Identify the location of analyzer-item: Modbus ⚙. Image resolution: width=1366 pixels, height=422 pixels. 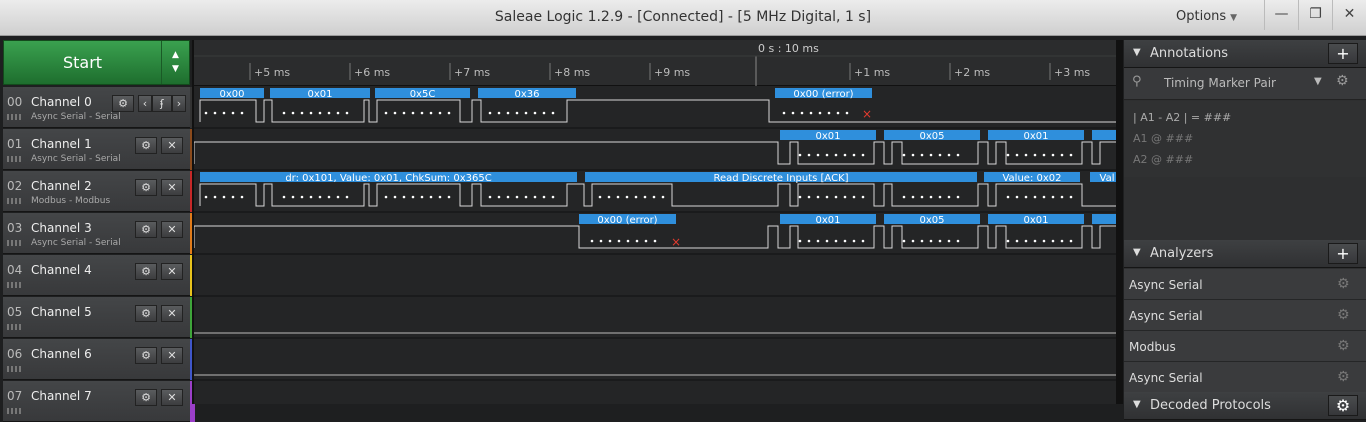
(1245, 346).